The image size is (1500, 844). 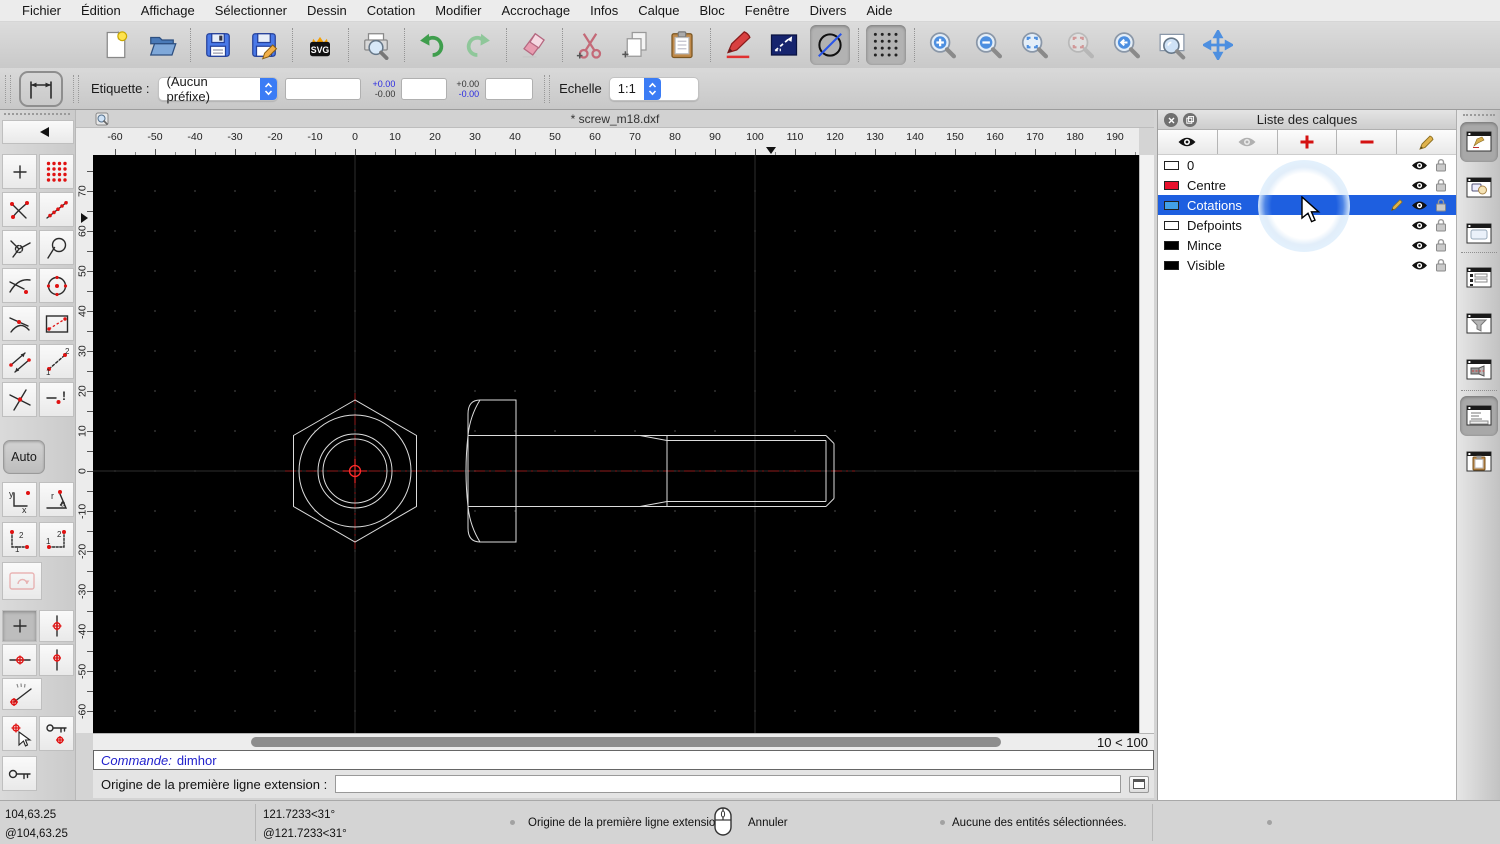 What do you see at coordinates (19, 285) in the screenshot?
I see `snap-tangent-button` at bounding box center [19, 285].